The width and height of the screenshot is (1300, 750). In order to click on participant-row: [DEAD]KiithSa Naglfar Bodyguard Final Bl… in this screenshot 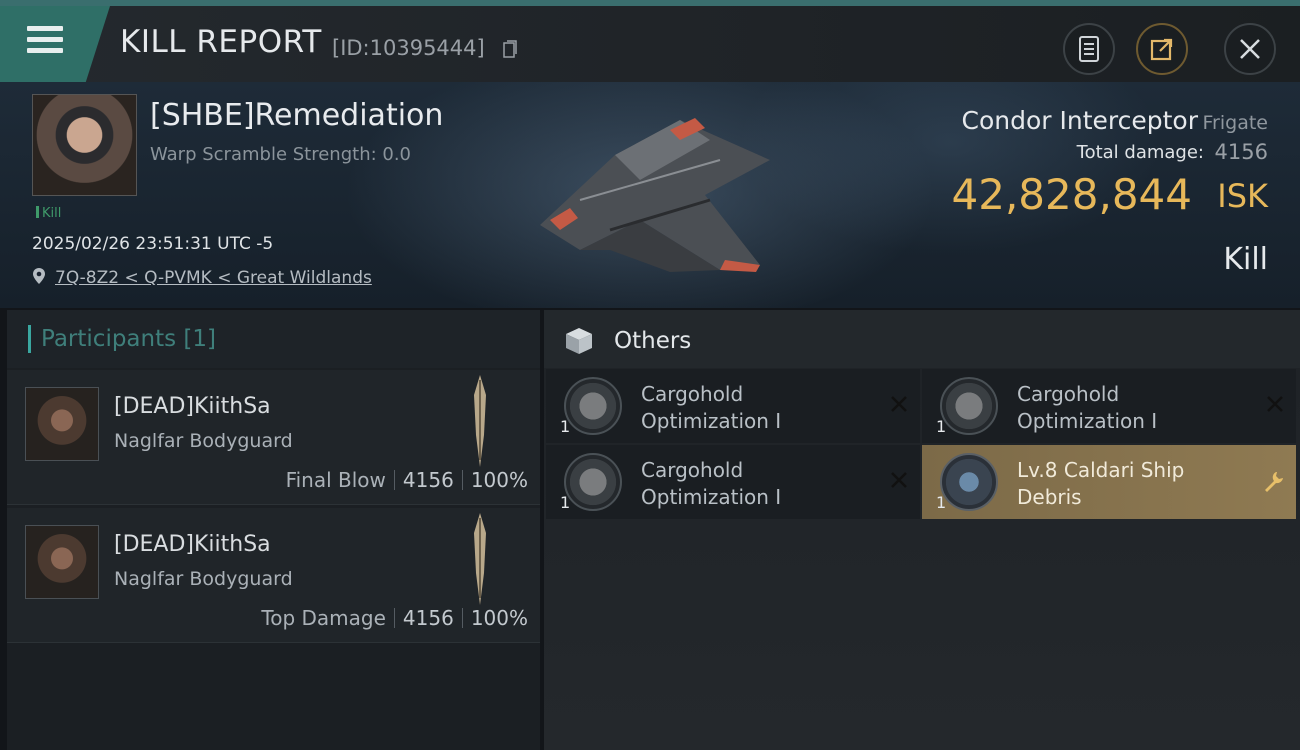, I will do `click(273, 437)`.